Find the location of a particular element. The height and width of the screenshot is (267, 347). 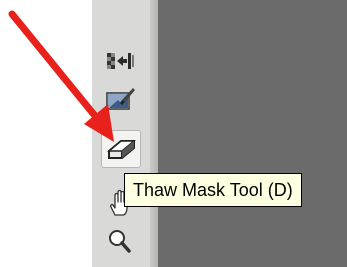

reconstruct-tool-button is located at coordinates (120, 61).